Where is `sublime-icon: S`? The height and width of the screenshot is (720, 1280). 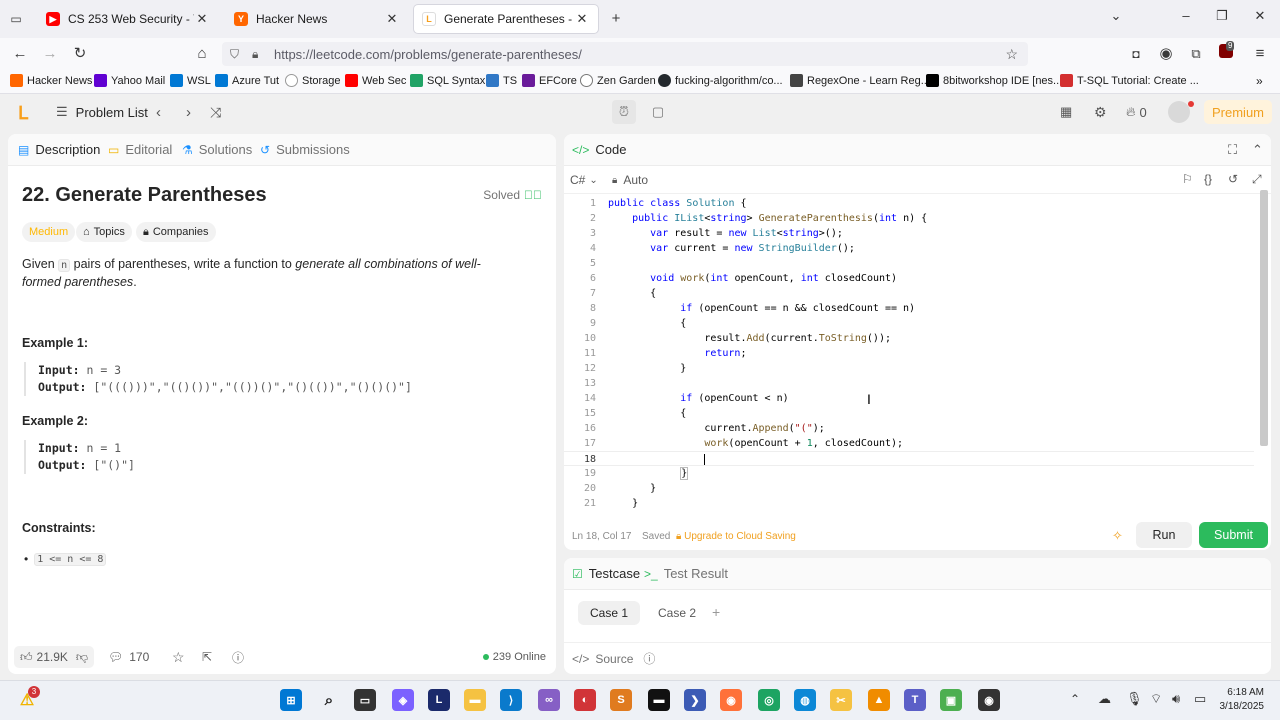
sublime-icon: S is located at coordinates (621, 700).